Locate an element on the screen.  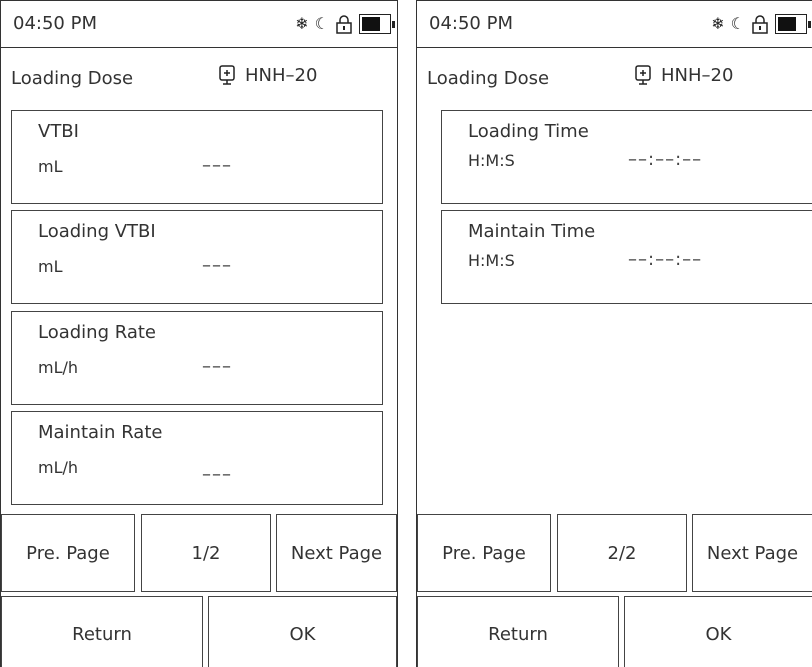
field-label: Loading Rate is located at coordinates (97, 332).